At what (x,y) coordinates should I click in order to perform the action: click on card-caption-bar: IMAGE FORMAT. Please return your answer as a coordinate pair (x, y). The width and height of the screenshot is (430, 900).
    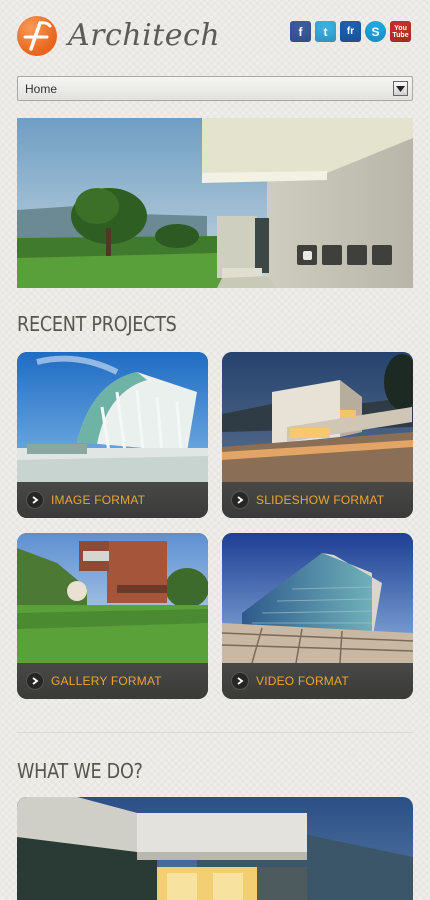
    Looking at the image, I should click on (112, 500).